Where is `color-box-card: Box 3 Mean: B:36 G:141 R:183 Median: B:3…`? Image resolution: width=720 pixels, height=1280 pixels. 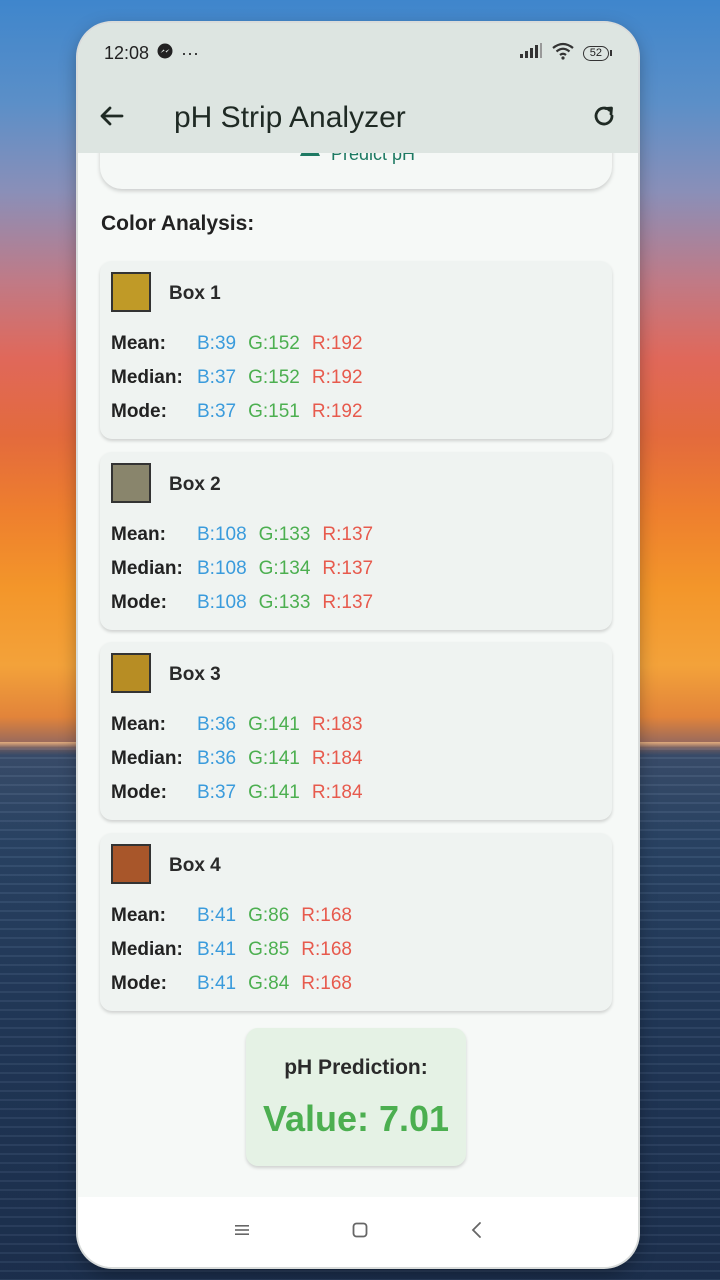
color-box-card: Box 3 Mean: B:36 G:141 R:183 Median: B:3… is located at coordinates (356, 731).